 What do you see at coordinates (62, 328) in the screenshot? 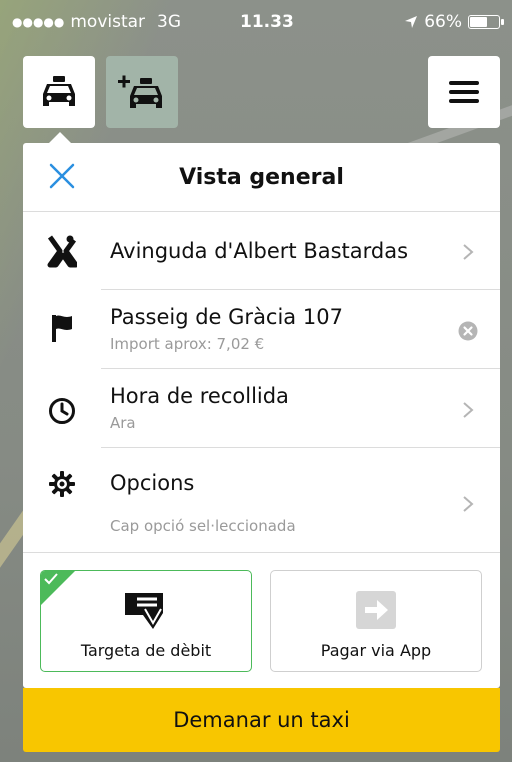
I see `flag-icon` at bounding box center [62, 328].